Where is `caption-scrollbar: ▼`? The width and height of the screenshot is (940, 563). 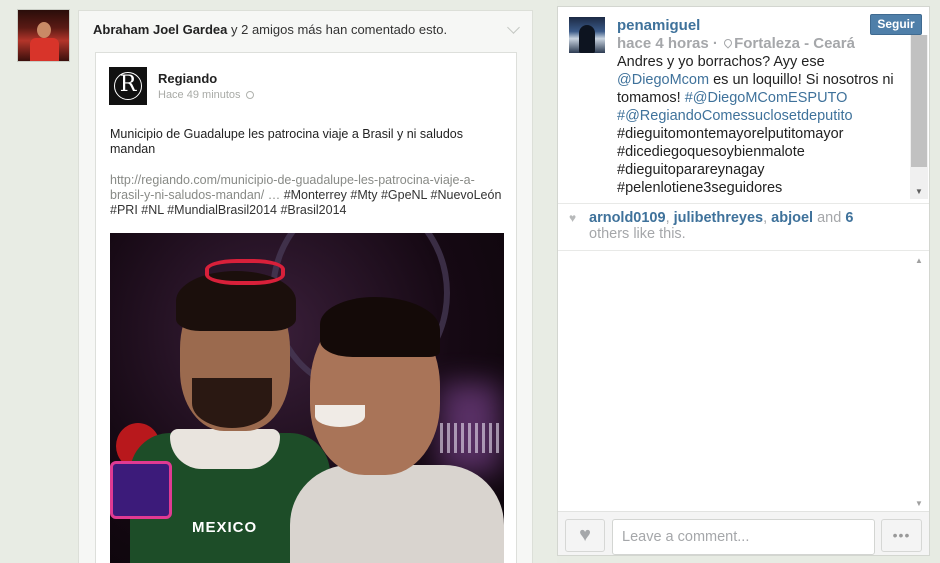
caption-scrollbar: ▼ is located at coordinates (919, 117).